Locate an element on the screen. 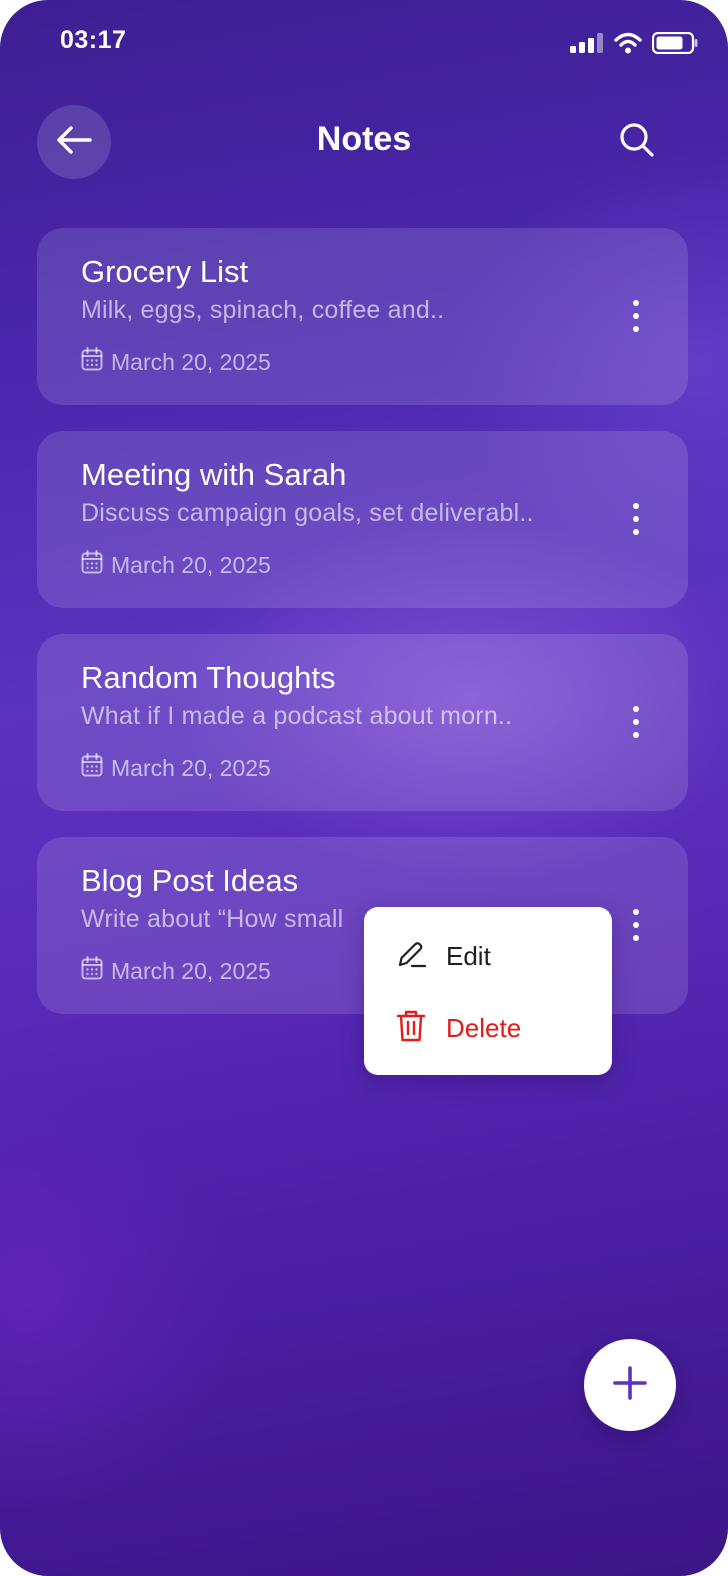 The height and width of the screenshot is (1576, 728). search-button is located at coordinates (637, 142).